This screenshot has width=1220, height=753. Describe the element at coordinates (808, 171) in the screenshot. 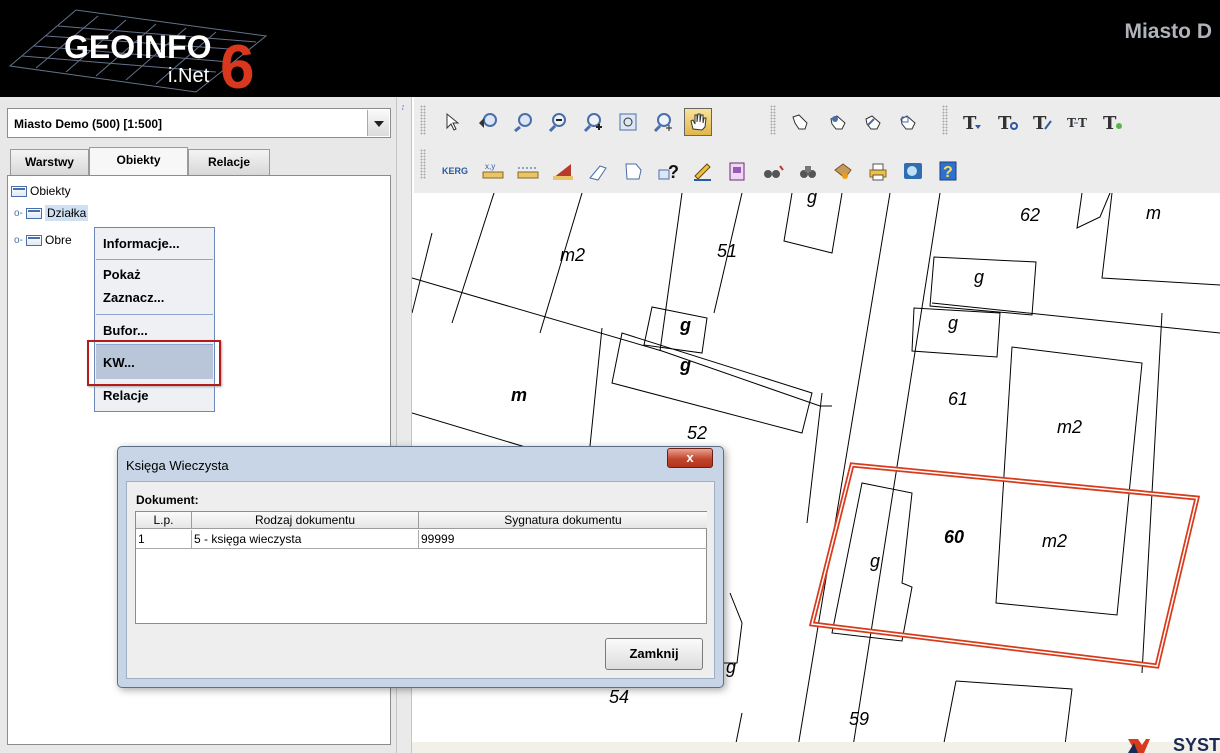

I see `binoculars-2-icon` at that location.